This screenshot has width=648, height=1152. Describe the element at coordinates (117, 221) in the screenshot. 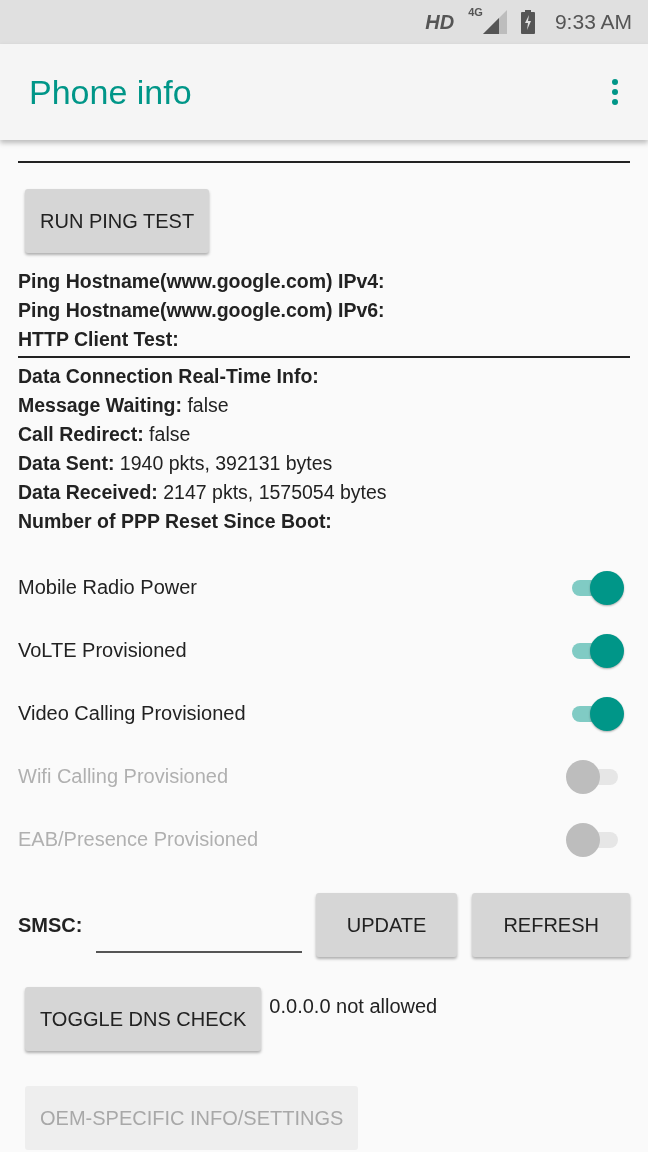

I see `run-ping-test-button: RUN PING TEST` at that location.